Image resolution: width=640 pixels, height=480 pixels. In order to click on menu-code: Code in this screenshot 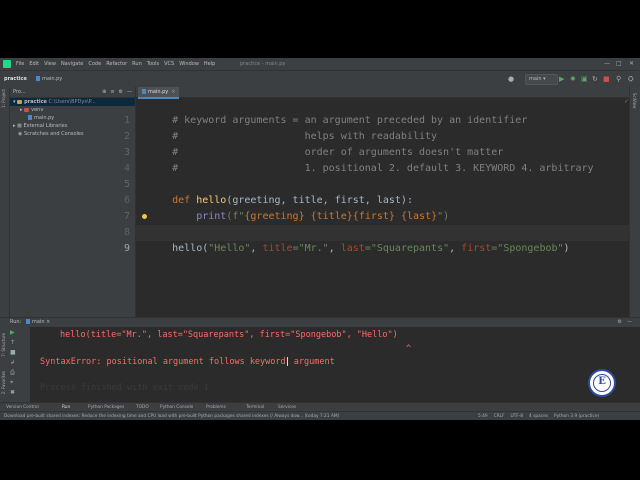, I will do `click(94, 64)`.